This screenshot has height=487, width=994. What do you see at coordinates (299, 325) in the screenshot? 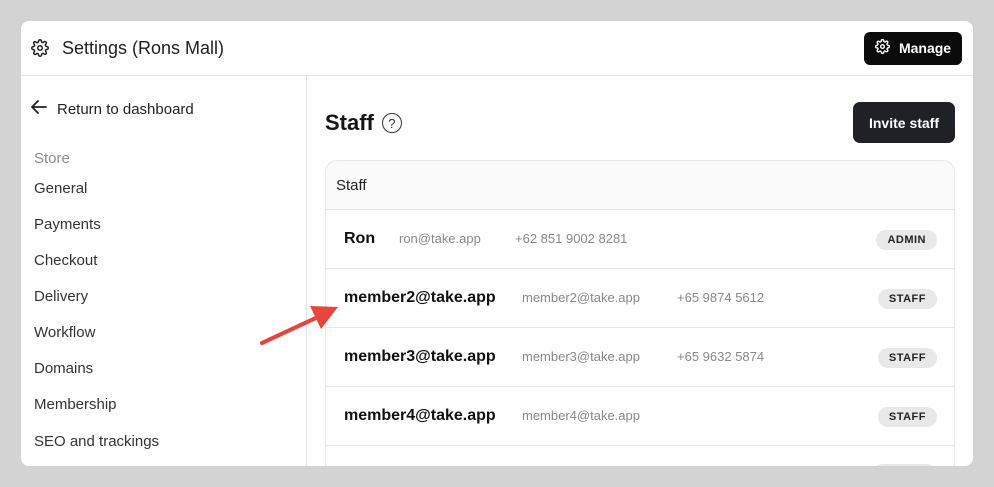
I see `annotation-arrow-icon` at bounding box center [299, 325].